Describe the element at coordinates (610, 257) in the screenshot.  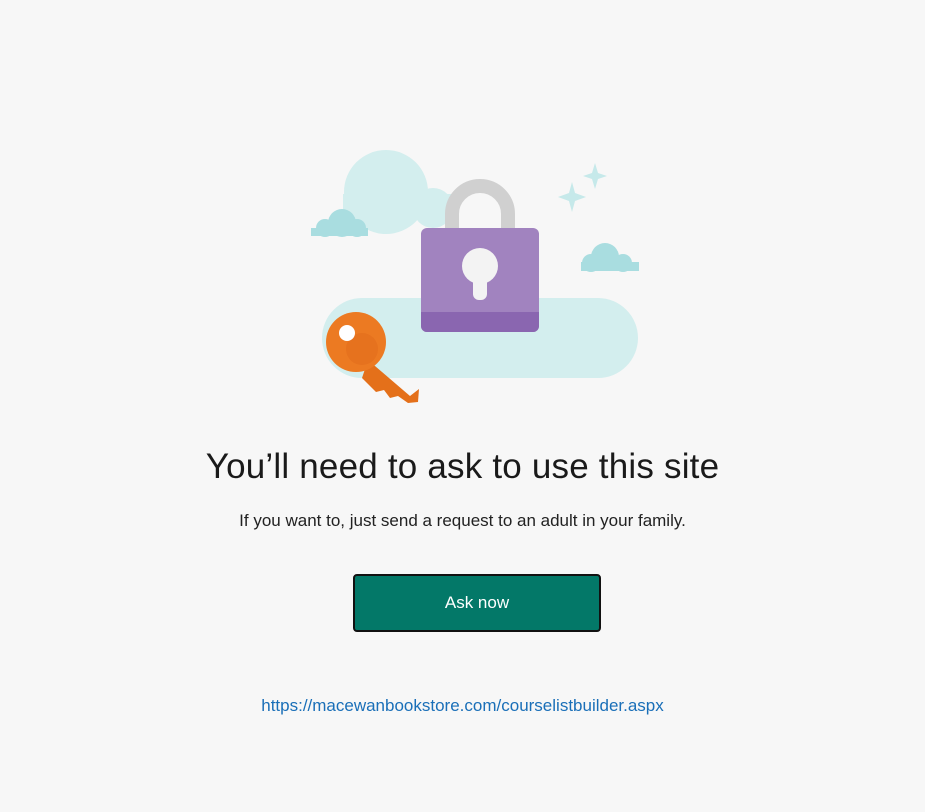
I see `cloud-icon` at that location.